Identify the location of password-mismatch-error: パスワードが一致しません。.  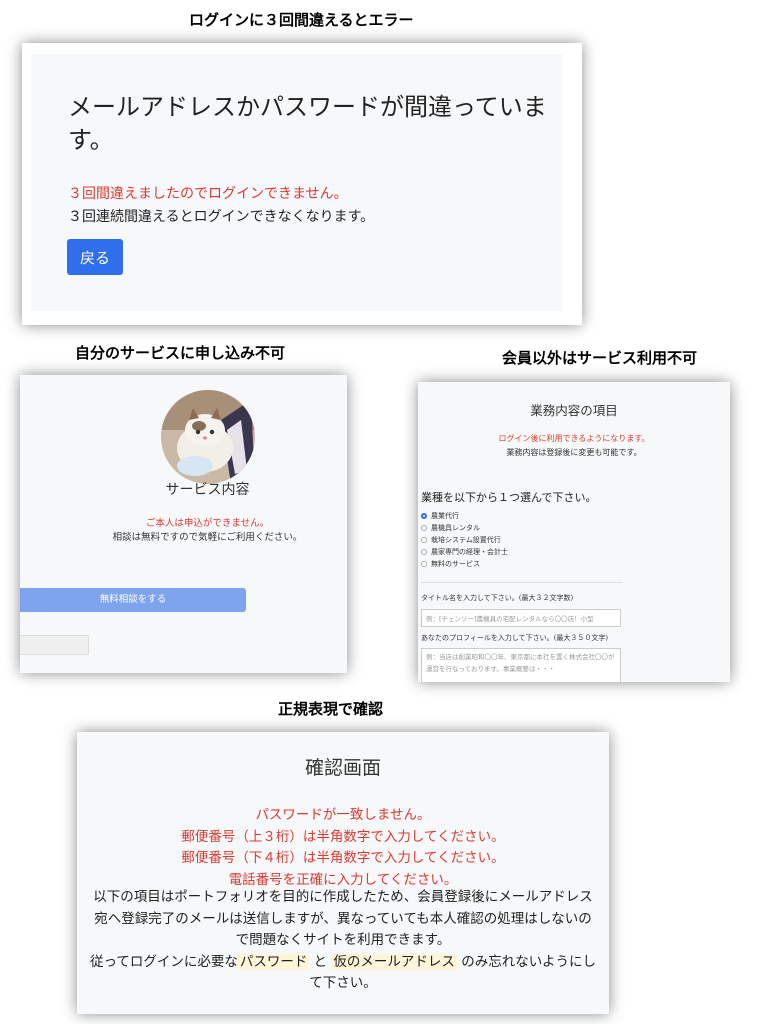
(343, 815).